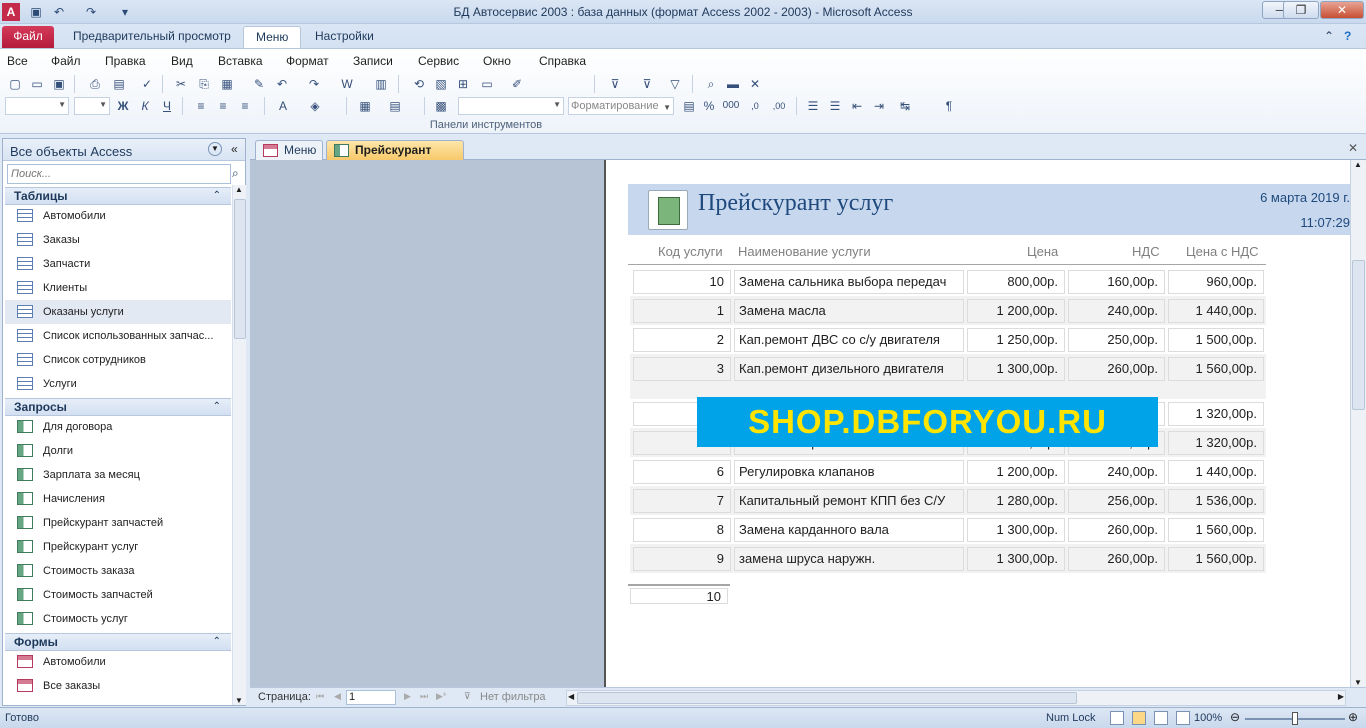 Image resolution: width=1366 pixels, height=728 pixels. I want to click on shutter-bar-close-icon: «, so click(234, 149).